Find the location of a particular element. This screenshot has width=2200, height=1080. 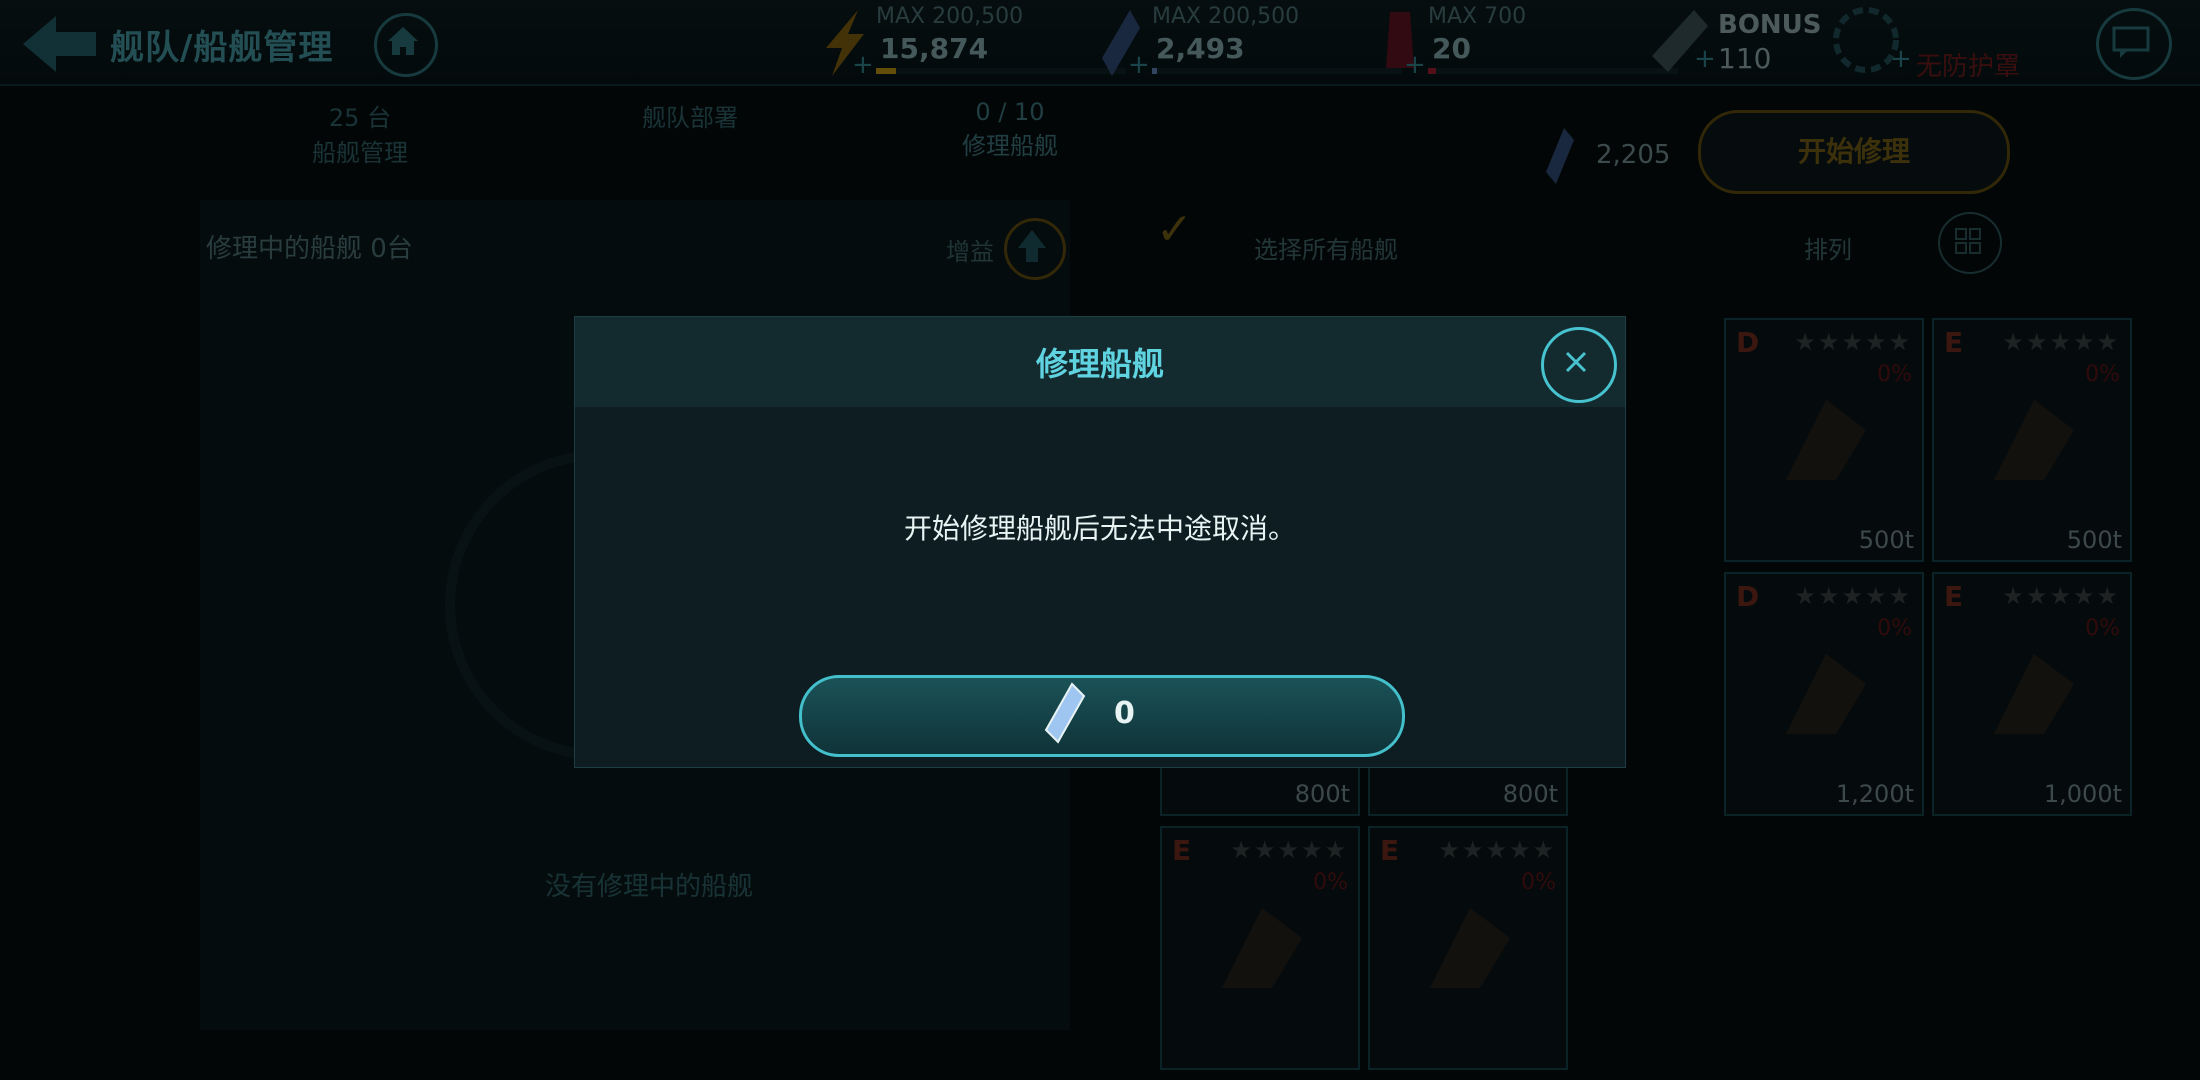

dialog-title: 修理船舰 is located at coordinates (1099, 364).